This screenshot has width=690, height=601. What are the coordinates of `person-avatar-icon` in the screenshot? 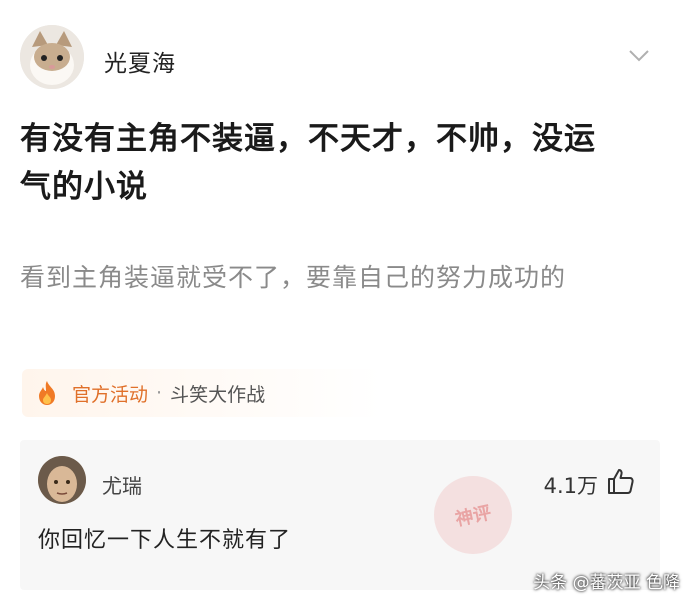 It's located at (62, 480).